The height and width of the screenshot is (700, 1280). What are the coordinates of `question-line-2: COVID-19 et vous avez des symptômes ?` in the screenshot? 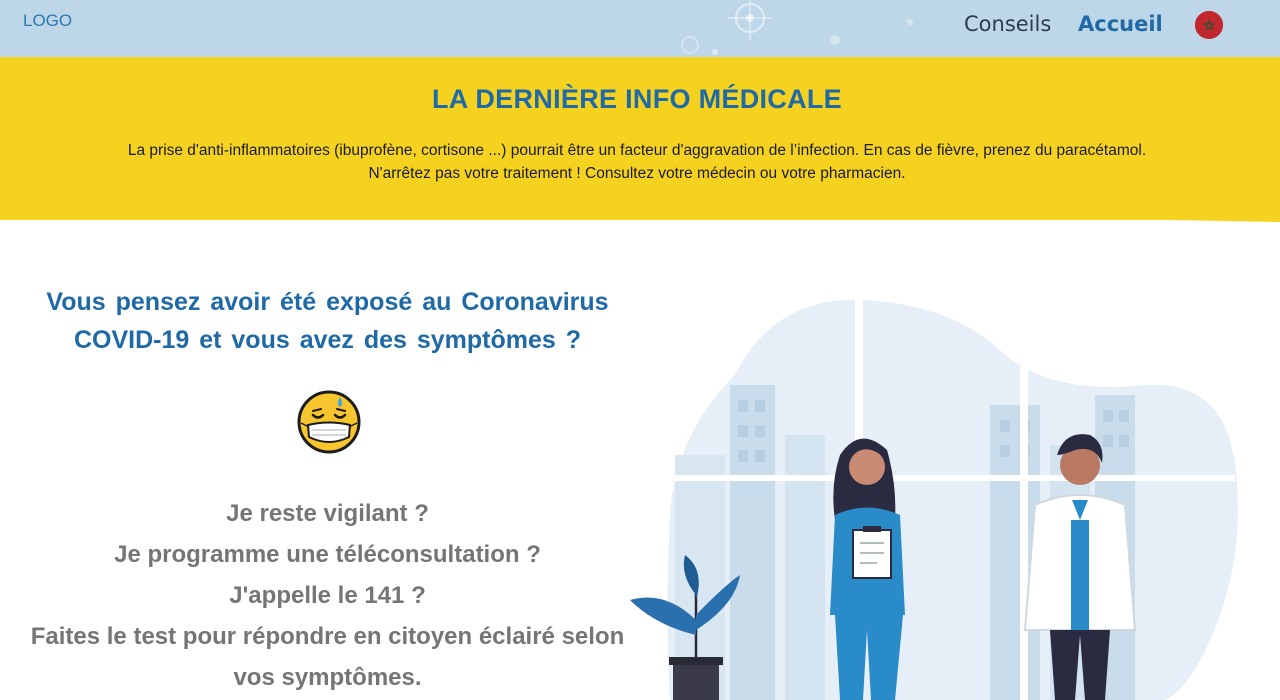 It's located at (327, 340).